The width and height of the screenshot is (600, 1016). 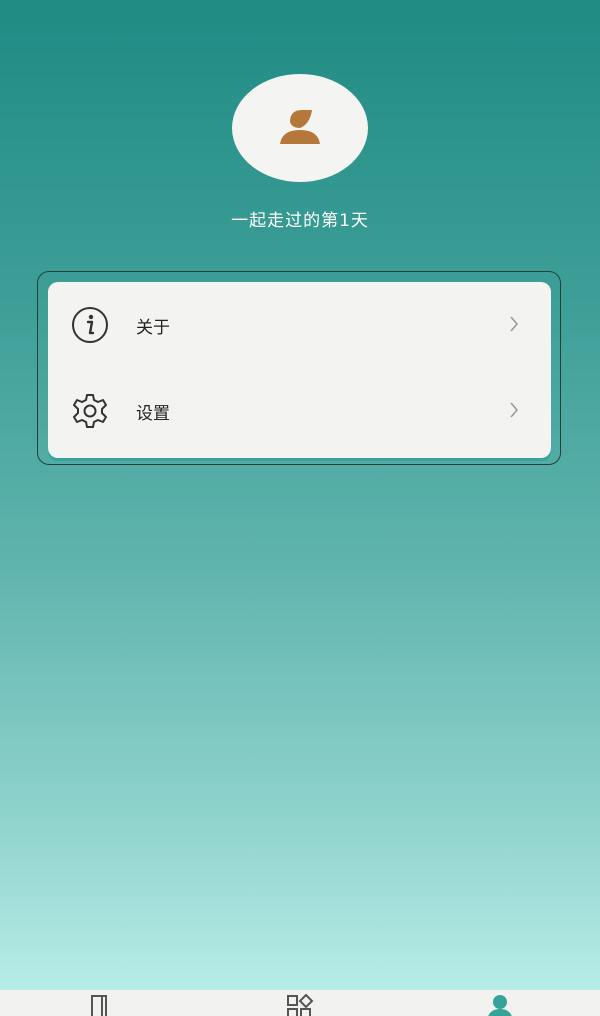 What do you see at coordinates (299, 370) in the screenshot?
I see `menu-card: 关于 设置` at bounding box center [299, 370].